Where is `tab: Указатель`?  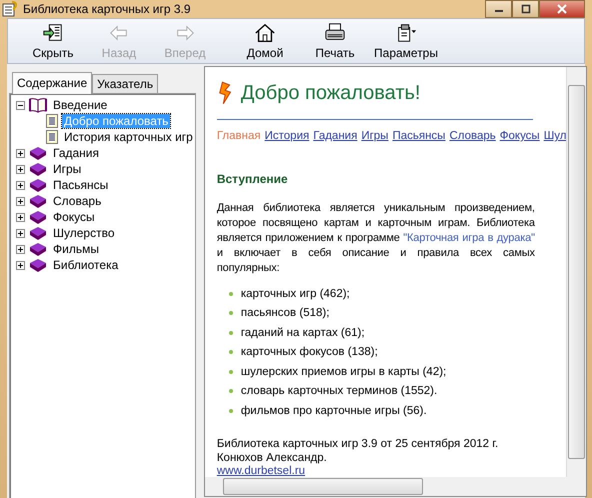 tab: Указатель is located at coordinates (125, 83).